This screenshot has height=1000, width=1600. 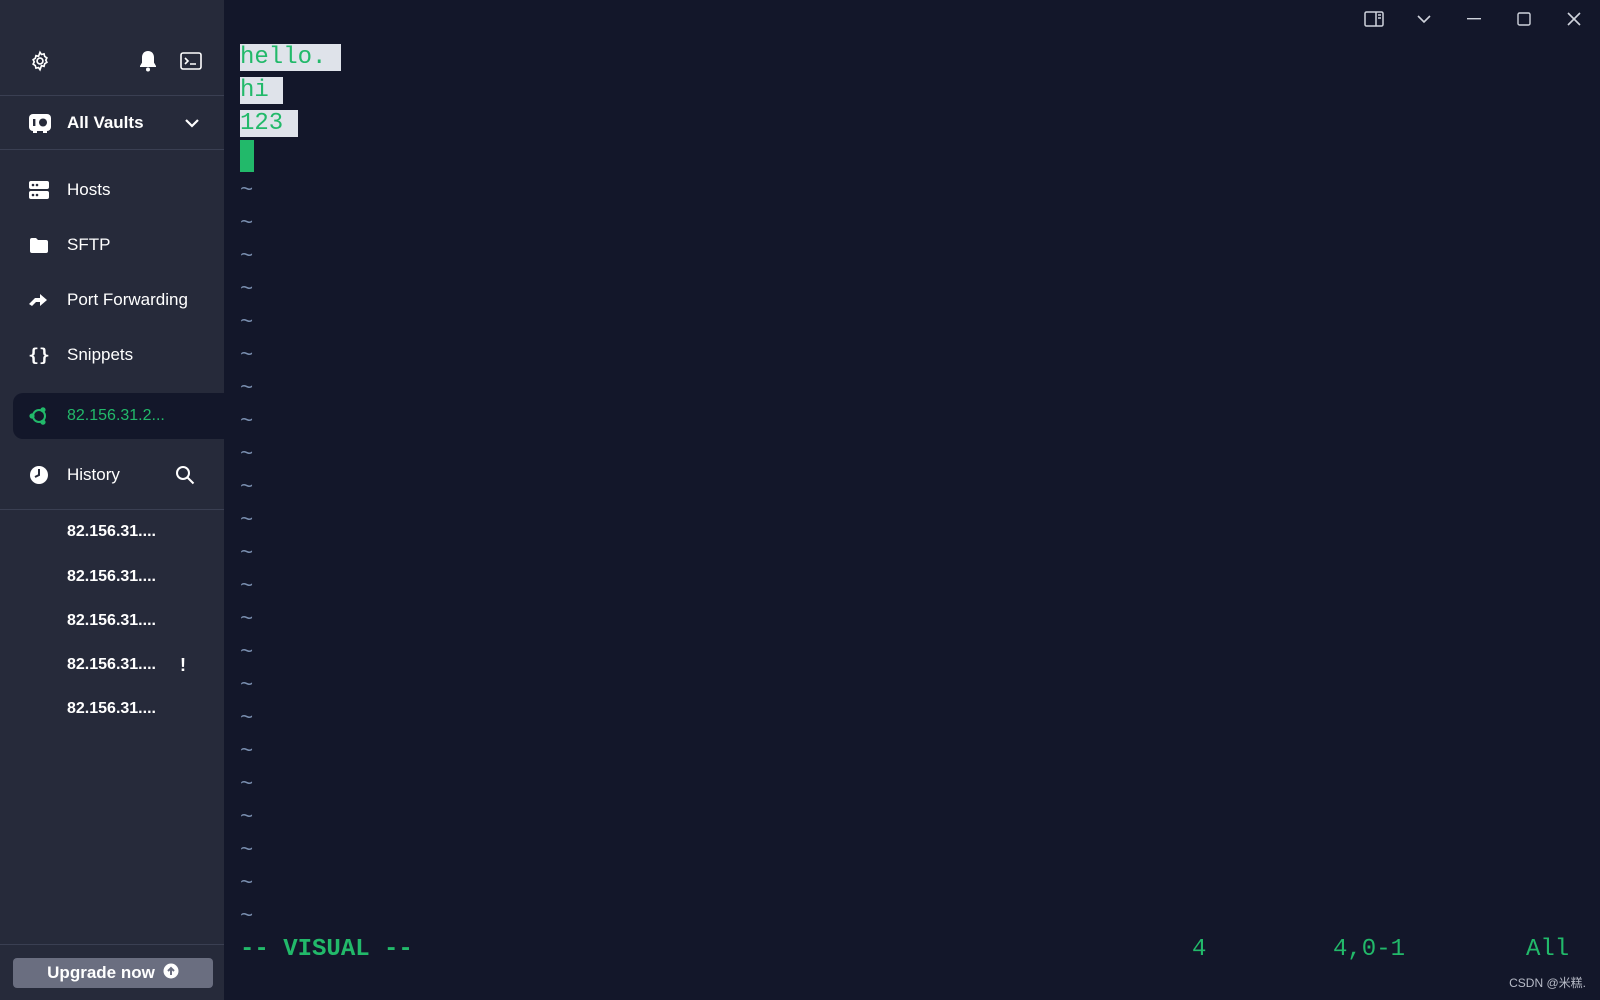 What do you see at coordinates (254, 90) in the screenshot?
I see `selected-text: hi` at bounding box center [254, 90].